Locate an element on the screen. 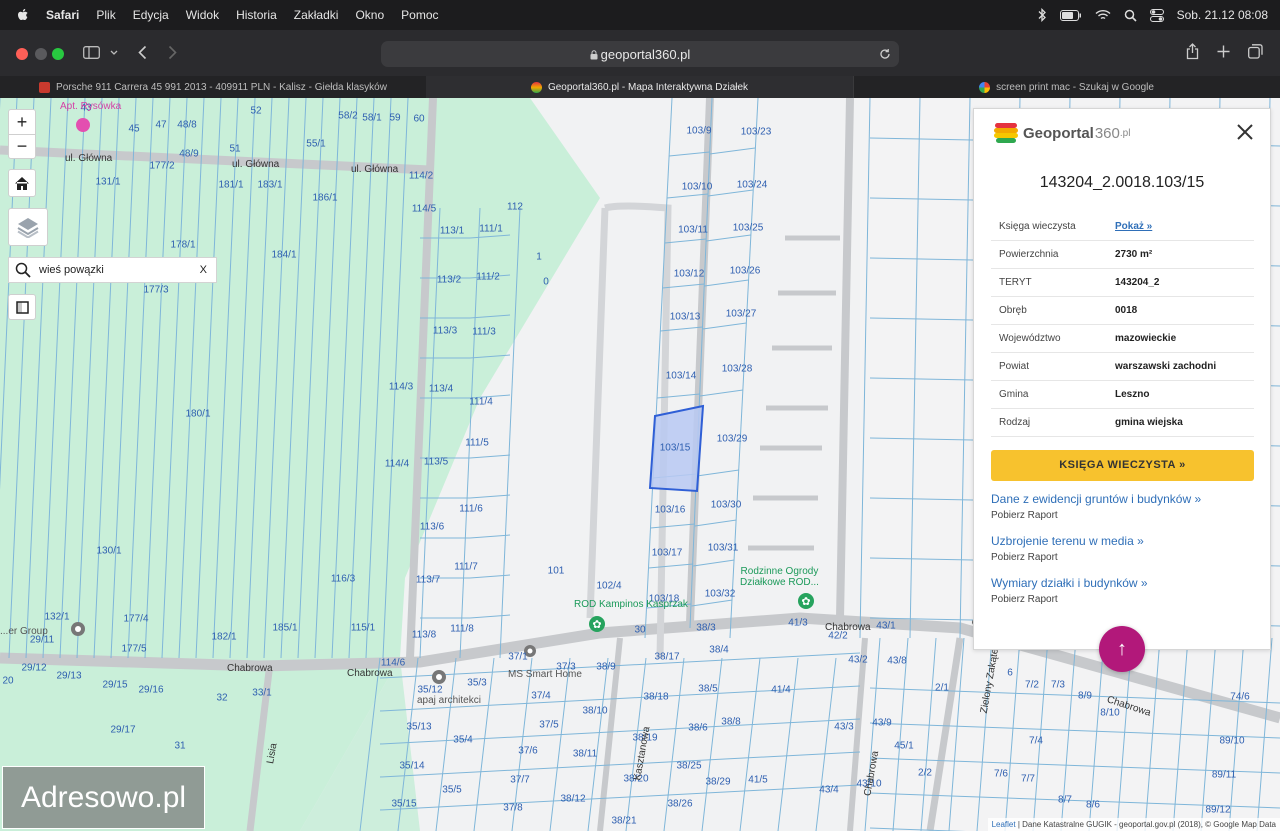 The width and height of the screenshot is (1280, 831). menu-historia: Historia is located at coordinates (256, 15).